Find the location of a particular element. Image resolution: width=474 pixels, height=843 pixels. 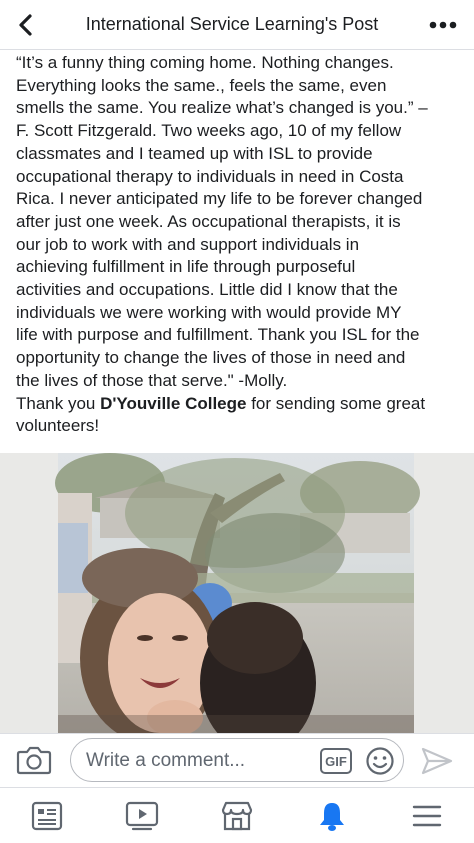

send-button is located at coordinates (437, 761).